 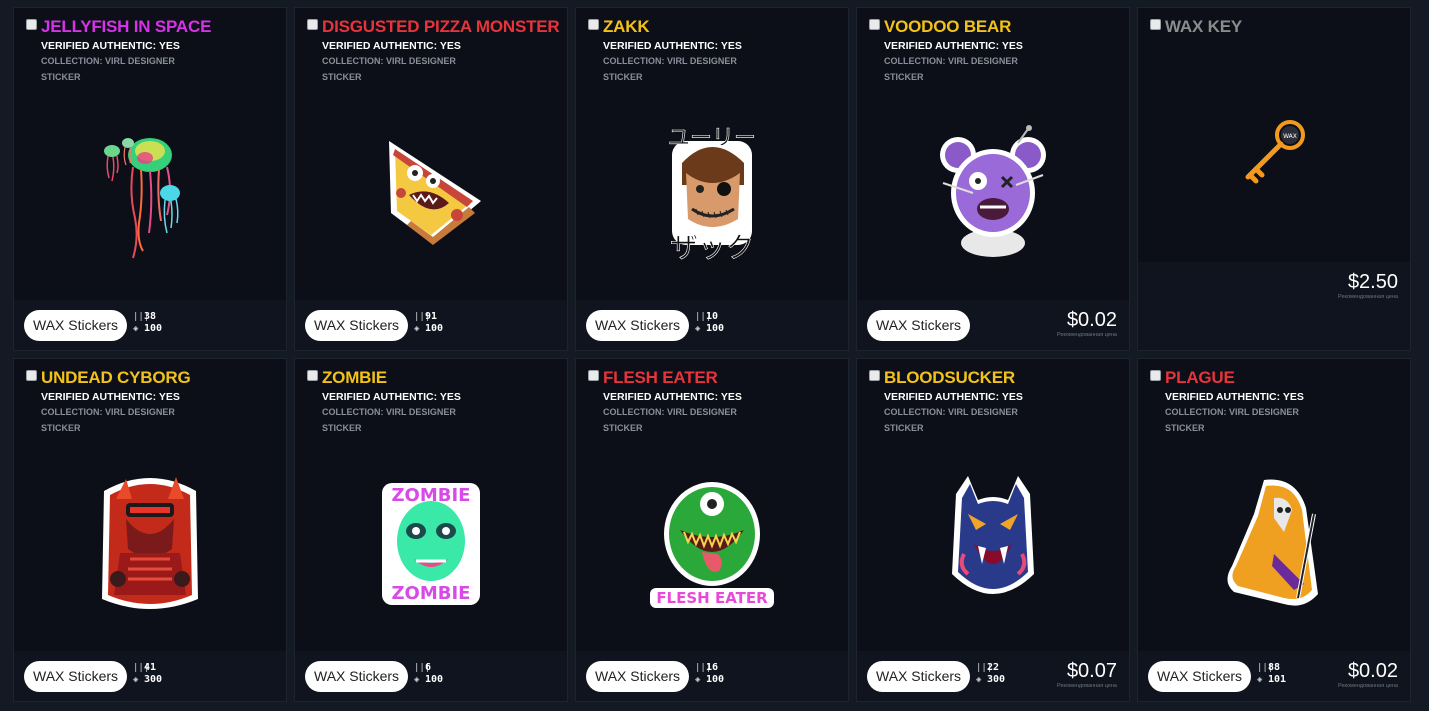 What do you see at coordinates (431, 593) in the screenshot?
I see `zombie-art-text-bottom: ZOMBIE` at bounding box center [431, 593].